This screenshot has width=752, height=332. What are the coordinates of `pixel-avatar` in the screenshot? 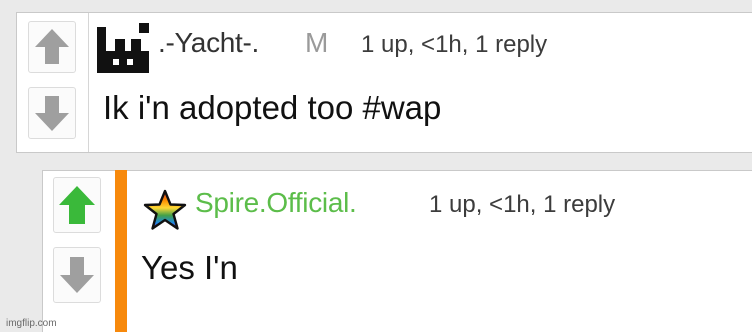 It's located at (123, 47).